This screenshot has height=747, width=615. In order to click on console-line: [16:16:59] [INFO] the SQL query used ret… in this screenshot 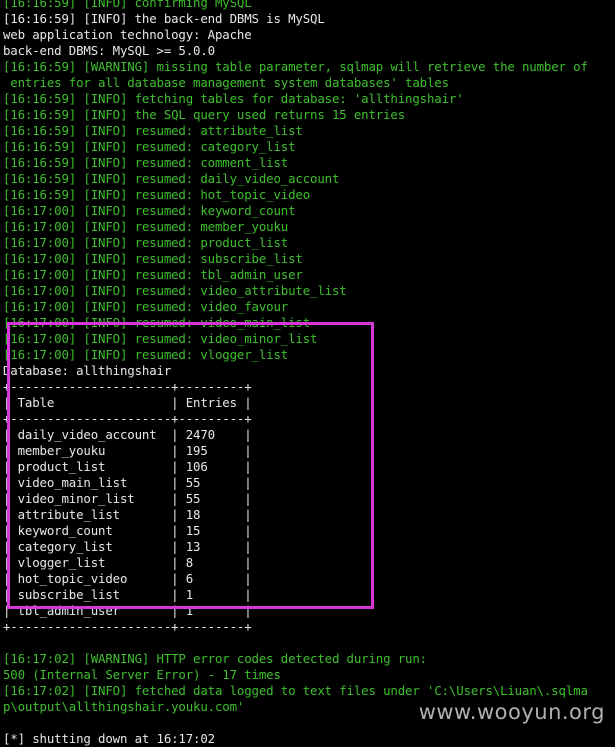, I will do `click(204, 114)`.